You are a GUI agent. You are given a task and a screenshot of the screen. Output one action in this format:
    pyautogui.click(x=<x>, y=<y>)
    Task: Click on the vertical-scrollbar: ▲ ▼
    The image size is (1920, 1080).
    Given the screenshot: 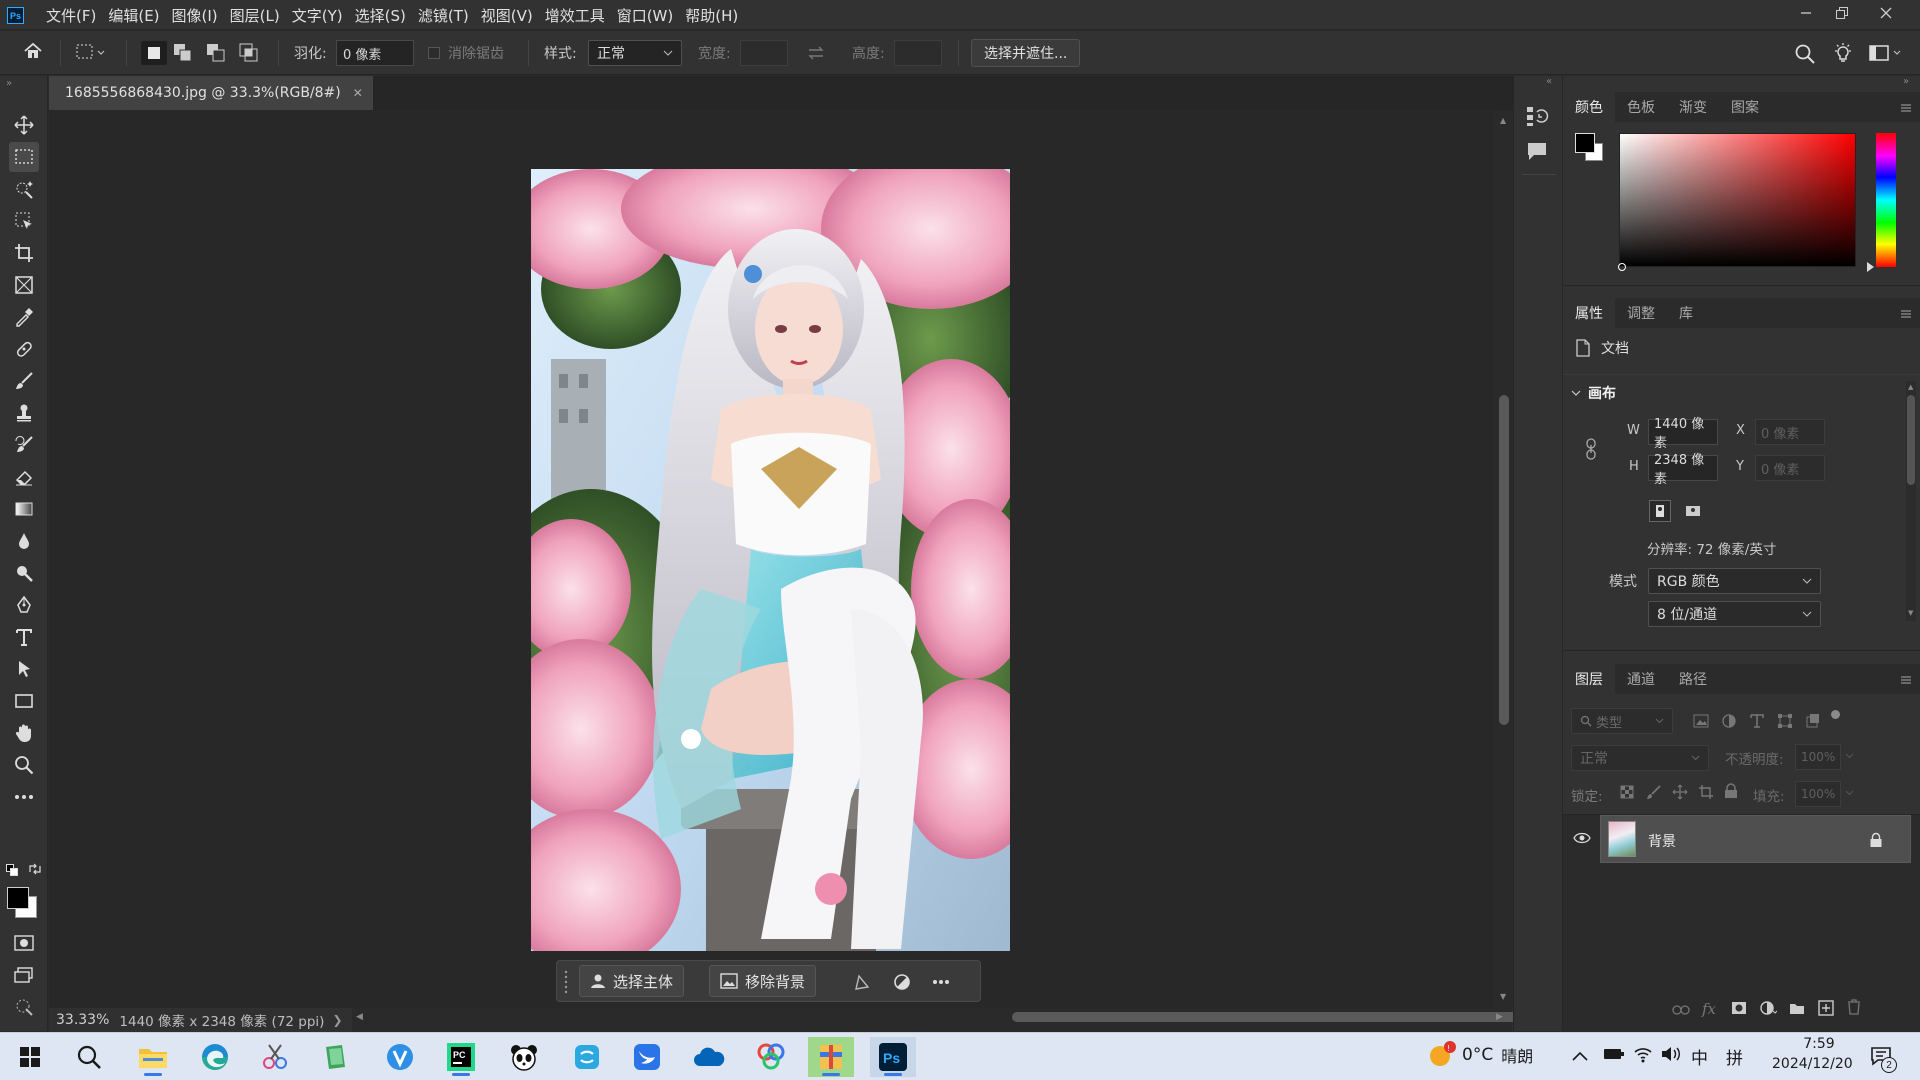 What is the action you would take?
    pyautogui.click(x=1504, y=559)
    